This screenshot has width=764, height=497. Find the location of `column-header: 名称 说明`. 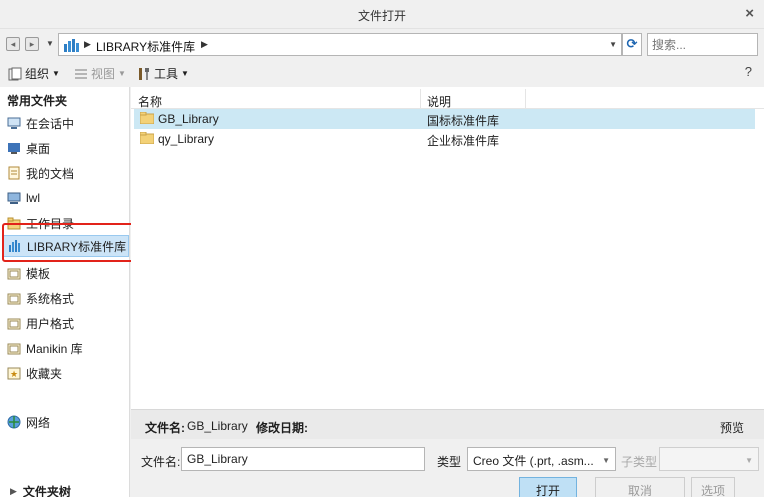

column-header: 名称 说明 is located at coordinates (447, 99).